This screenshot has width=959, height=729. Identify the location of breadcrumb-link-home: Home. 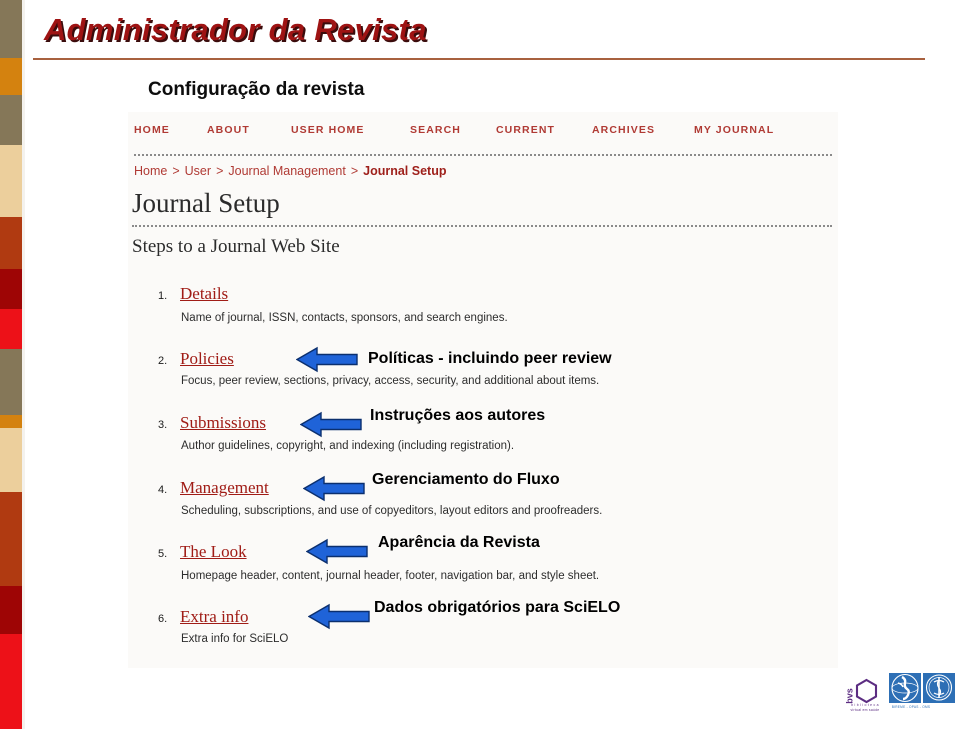
(150, 171).